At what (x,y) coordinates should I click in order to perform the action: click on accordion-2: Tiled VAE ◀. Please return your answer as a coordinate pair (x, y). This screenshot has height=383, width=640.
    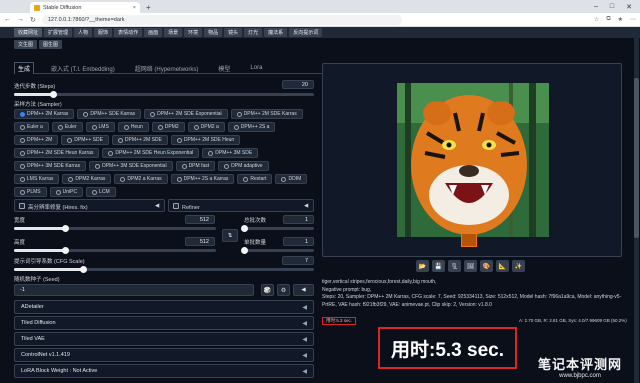
    Looking at the image, I should click on (164, 339).